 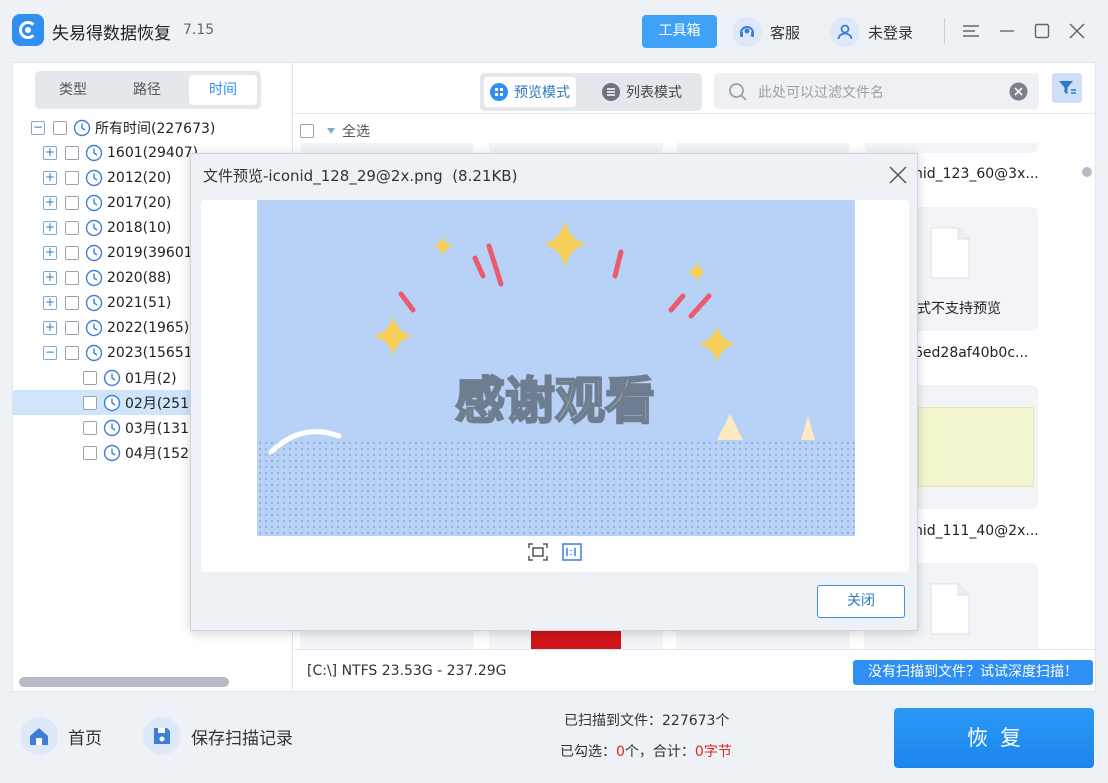 What do you see at coordinates (199, 30) in the screenshot?
I see `app-version: 7.15` at bounding box center [199, 30].